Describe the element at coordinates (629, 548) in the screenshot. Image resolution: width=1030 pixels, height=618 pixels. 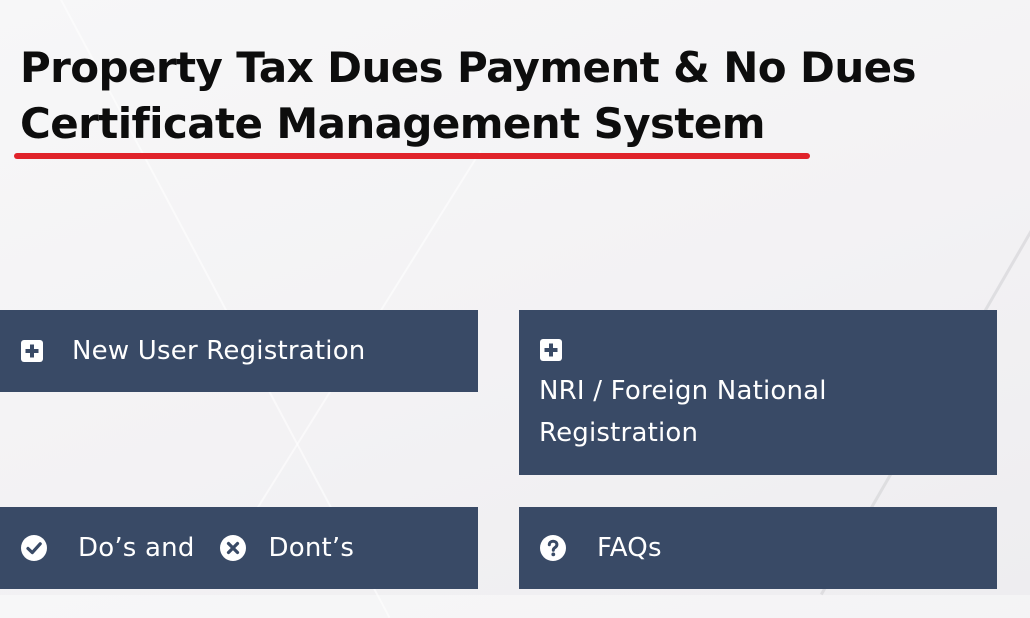
I see `faqs-label: FAQs` at that location.